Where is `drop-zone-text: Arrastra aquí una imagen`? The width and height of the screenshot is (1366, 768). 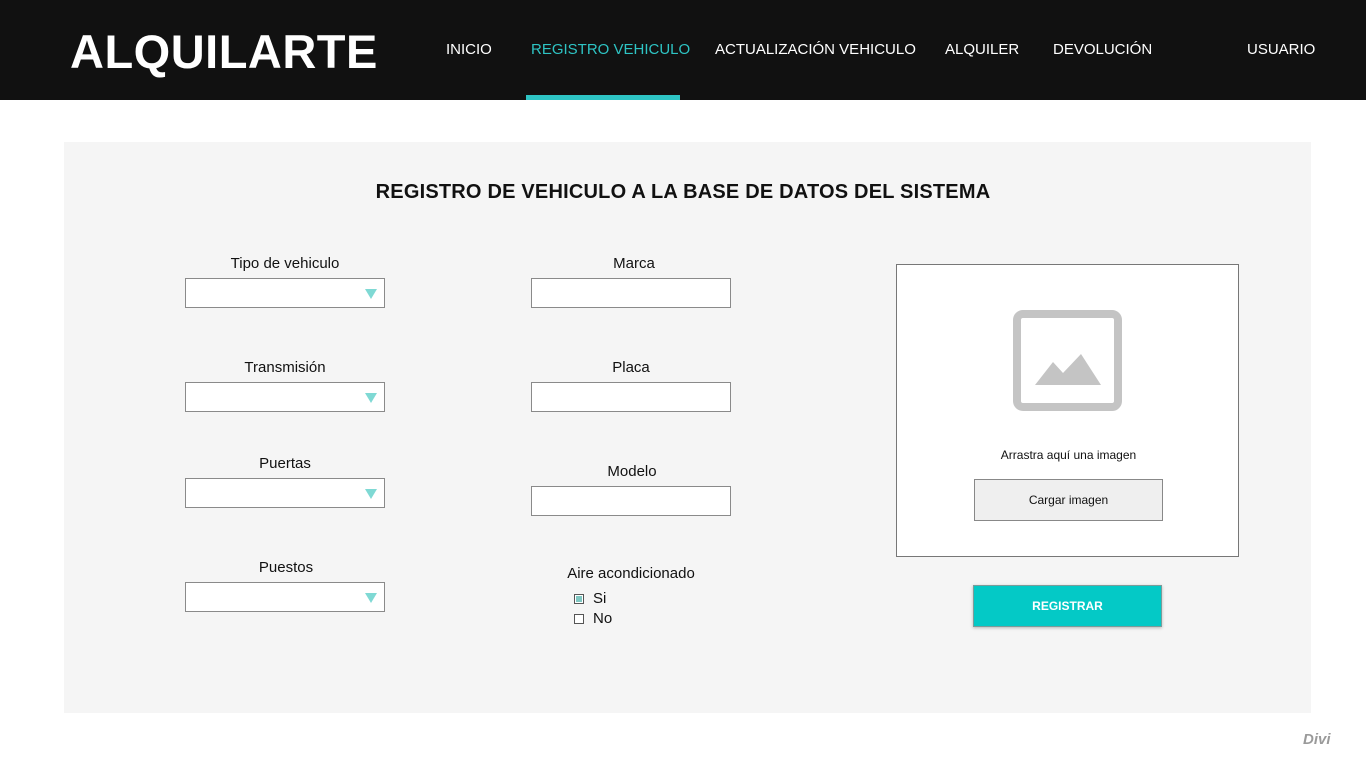
drop-zone-text: Arrastra aquí una imagen is located at coordinates (1068, 455).